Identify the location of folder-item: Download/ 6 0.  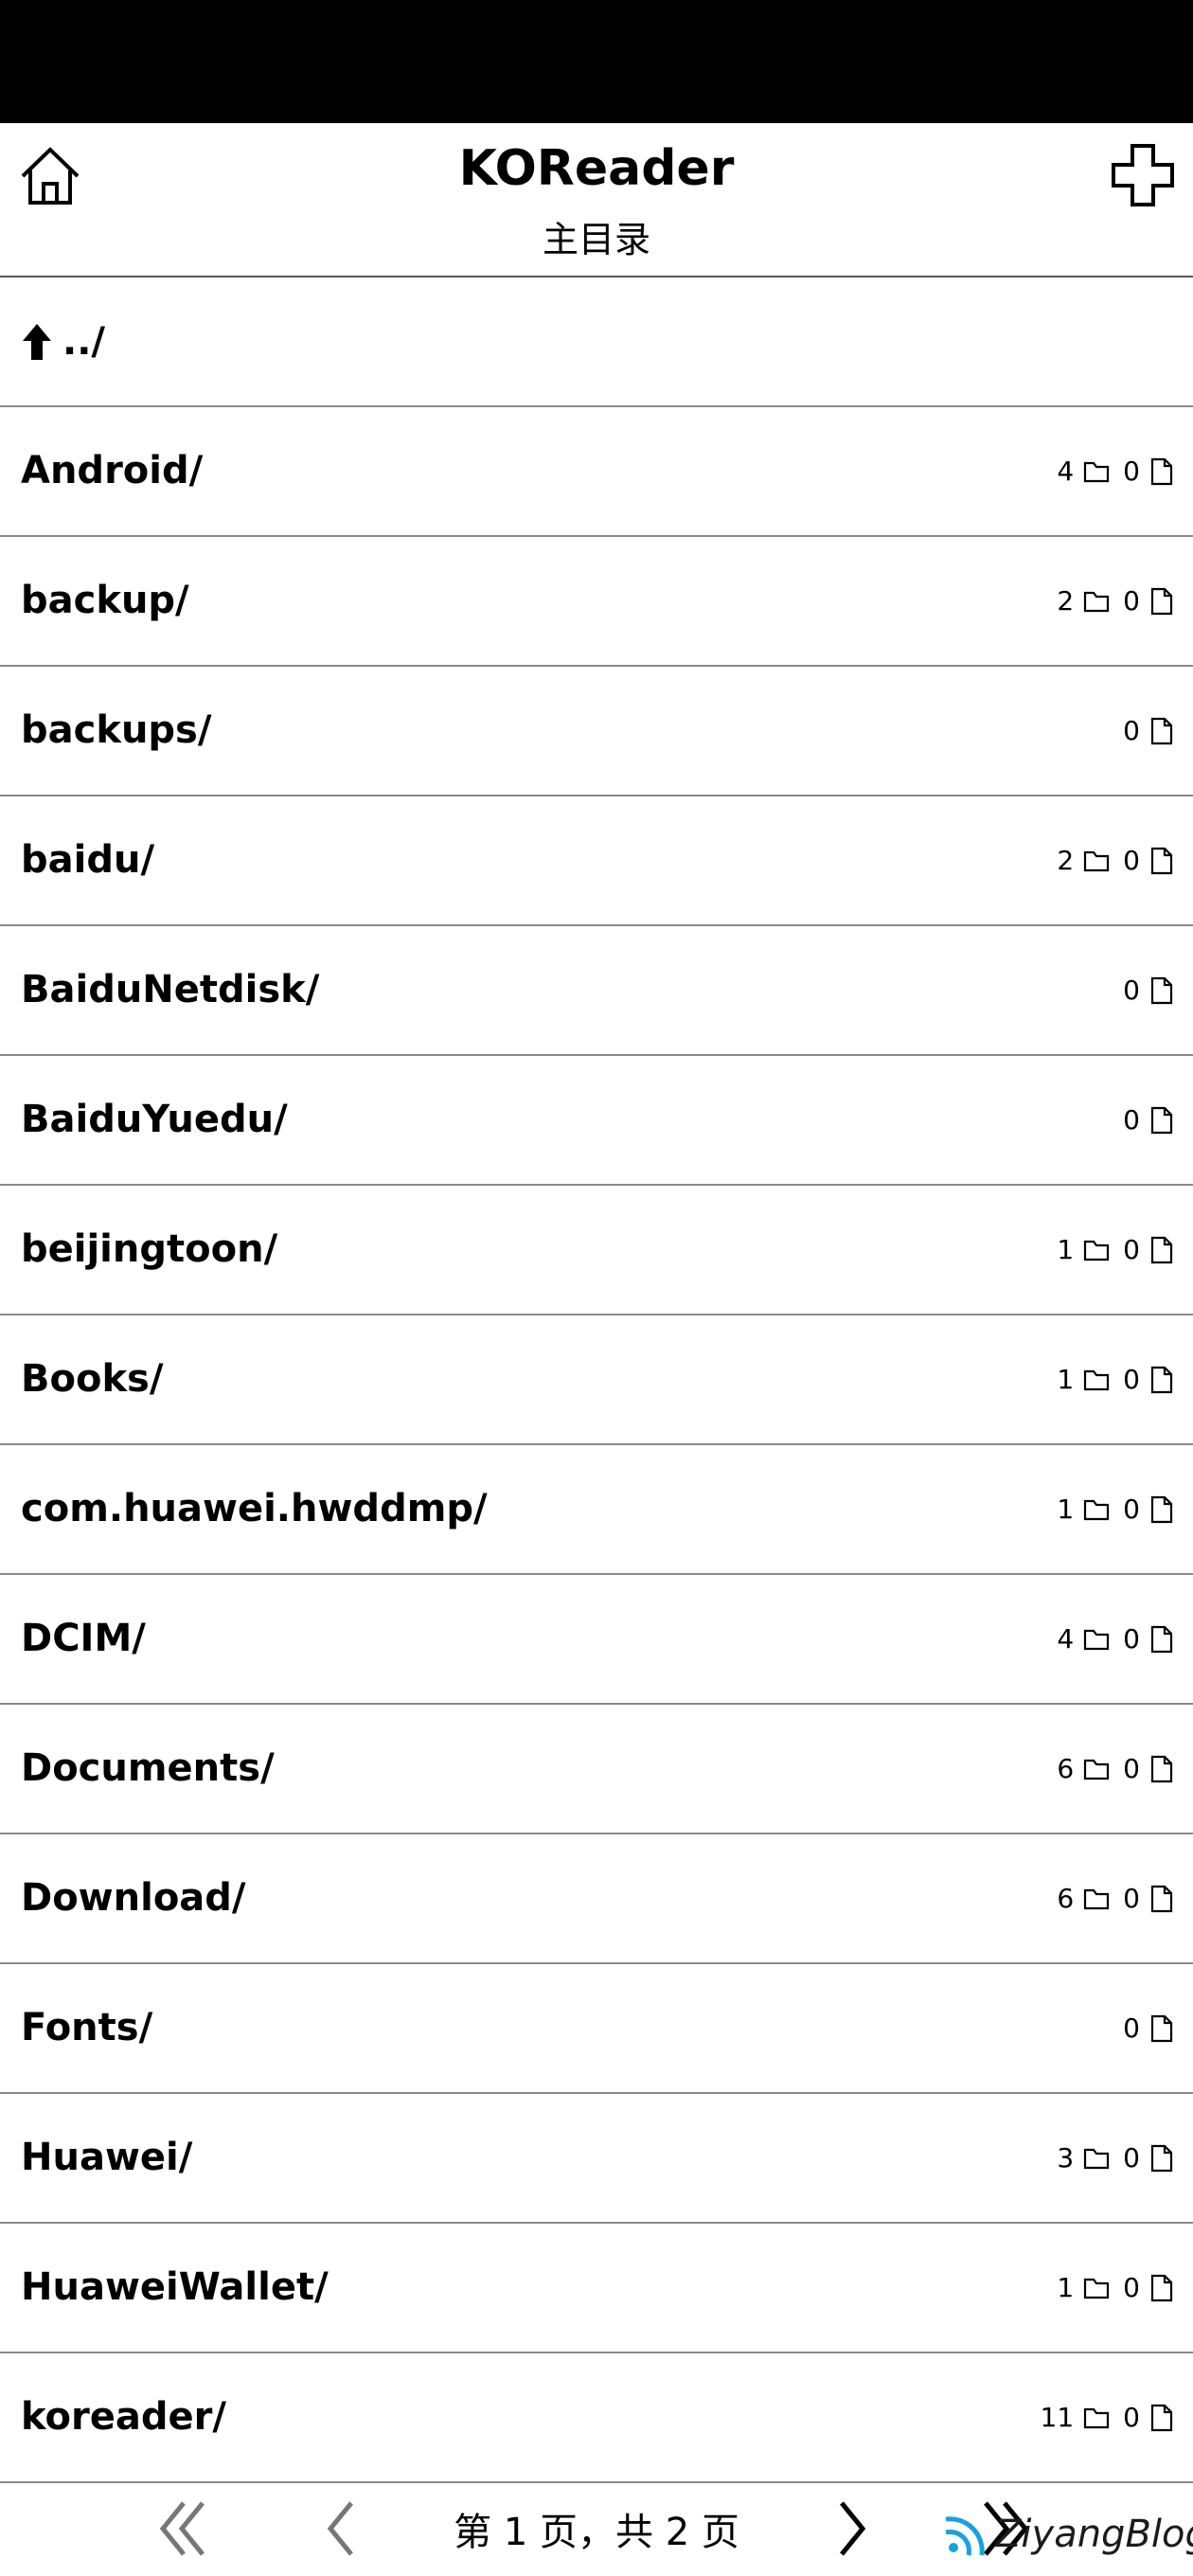
(596, 1899).